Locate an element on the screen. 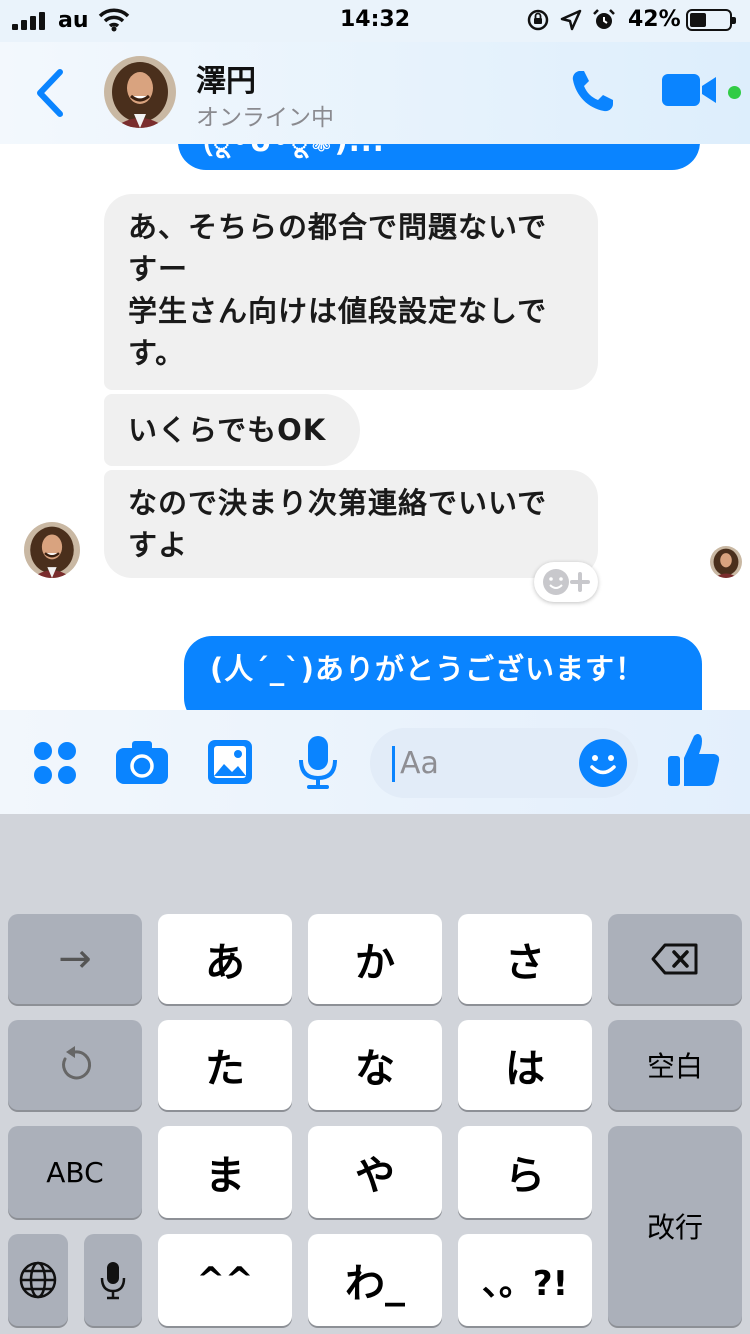  space-key: 空白 is located at coordinates (675, 1065).